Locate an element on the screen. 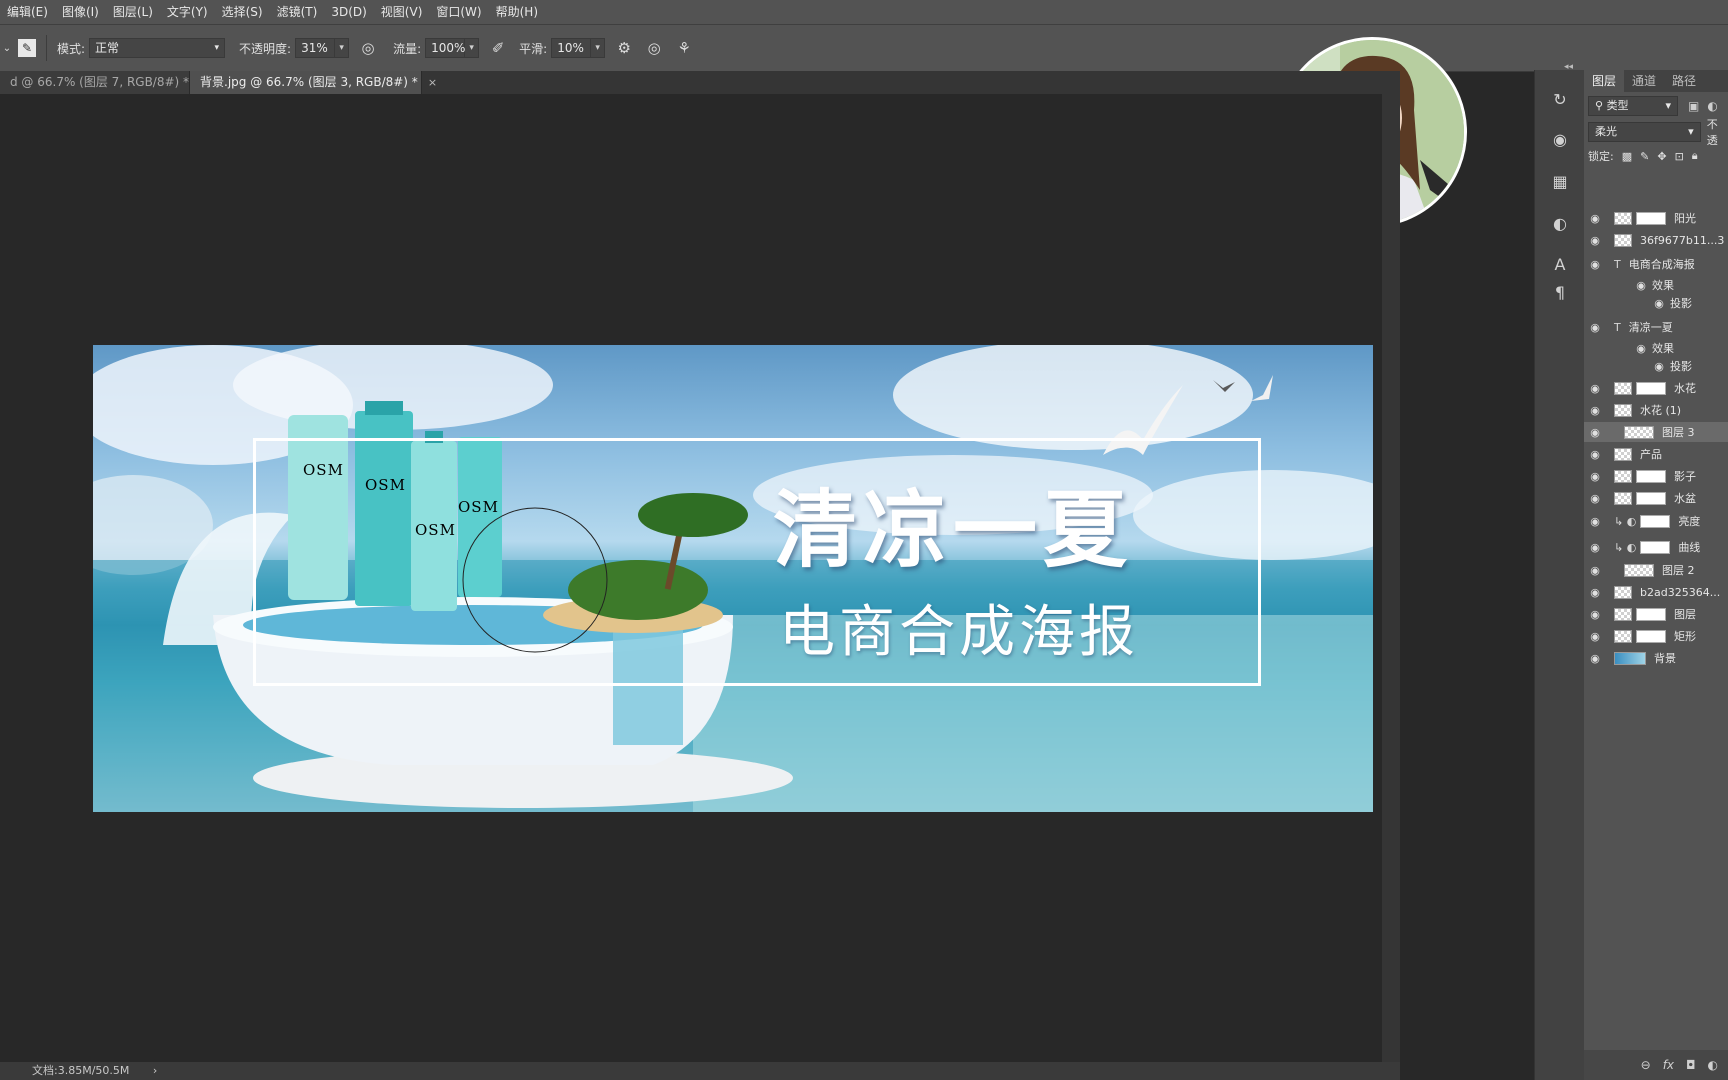 Image resolution: width=1728 pixels, height=1080 pixels. adjustment-filter-icon: ◐ is located at coordinates (1712, 106).